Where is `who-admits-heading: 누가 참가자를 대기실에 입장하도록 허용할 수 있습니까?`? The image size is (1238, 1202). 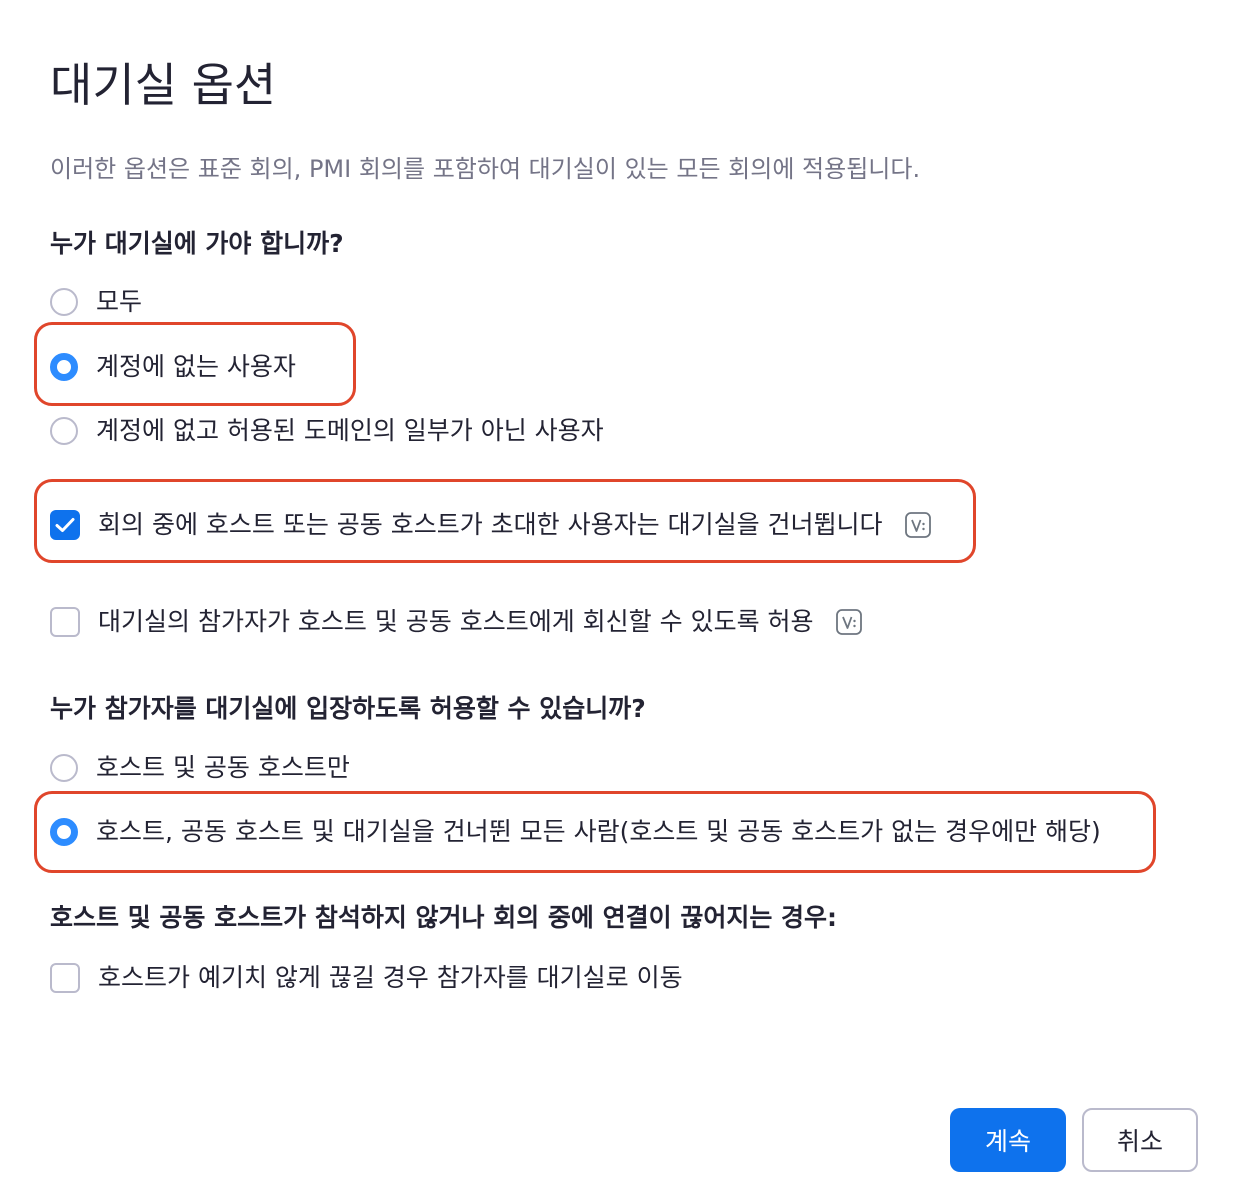 who-admits-heading: 누가 참가자를 대기실에 입장하도록 허용할 수 있습니까? is located at coordinates (348, 708).